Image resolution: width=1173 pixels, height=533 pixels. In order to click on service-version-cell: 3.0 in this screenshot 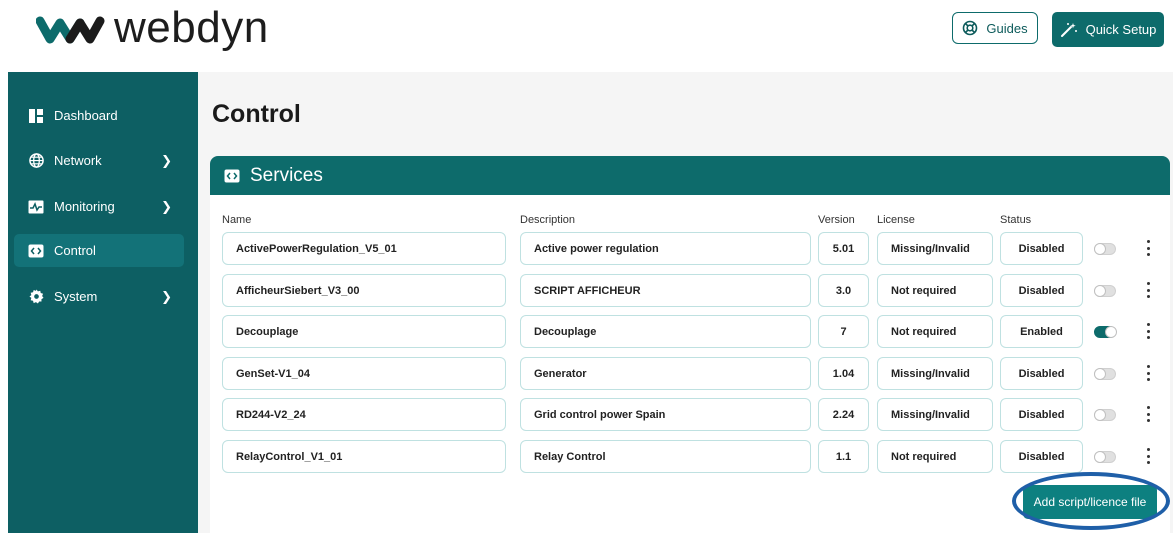, I will do `click(843, 290)`.